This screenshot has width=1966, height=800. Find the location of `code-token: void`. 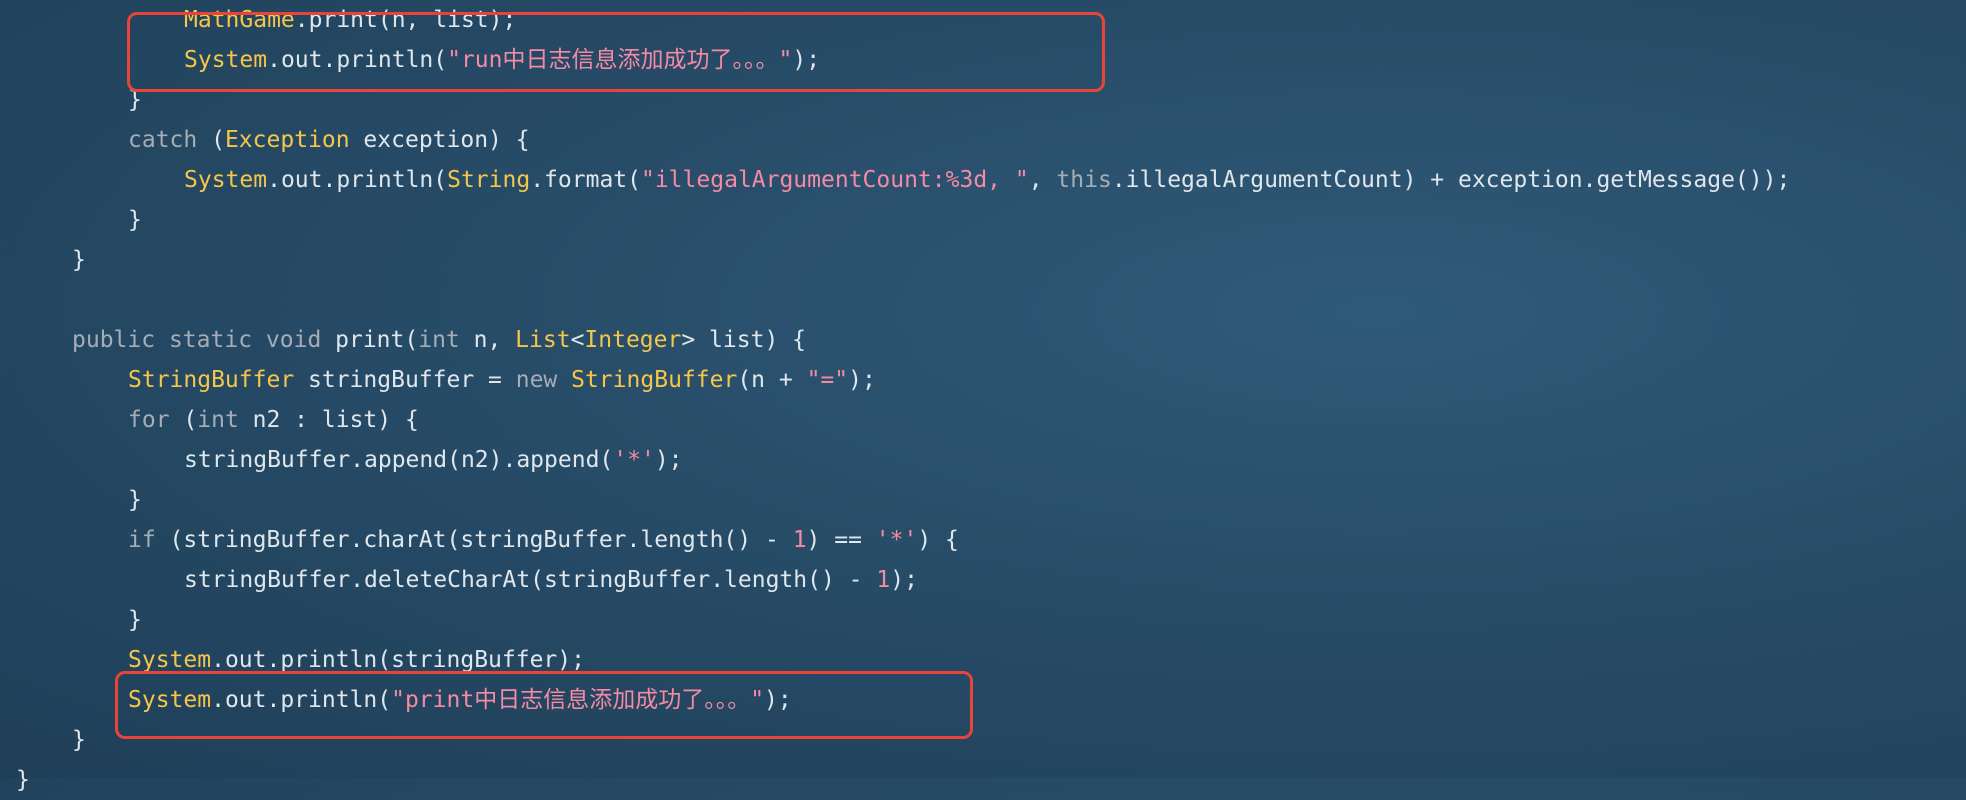

code-token: void is located at coordinates (293, 340).